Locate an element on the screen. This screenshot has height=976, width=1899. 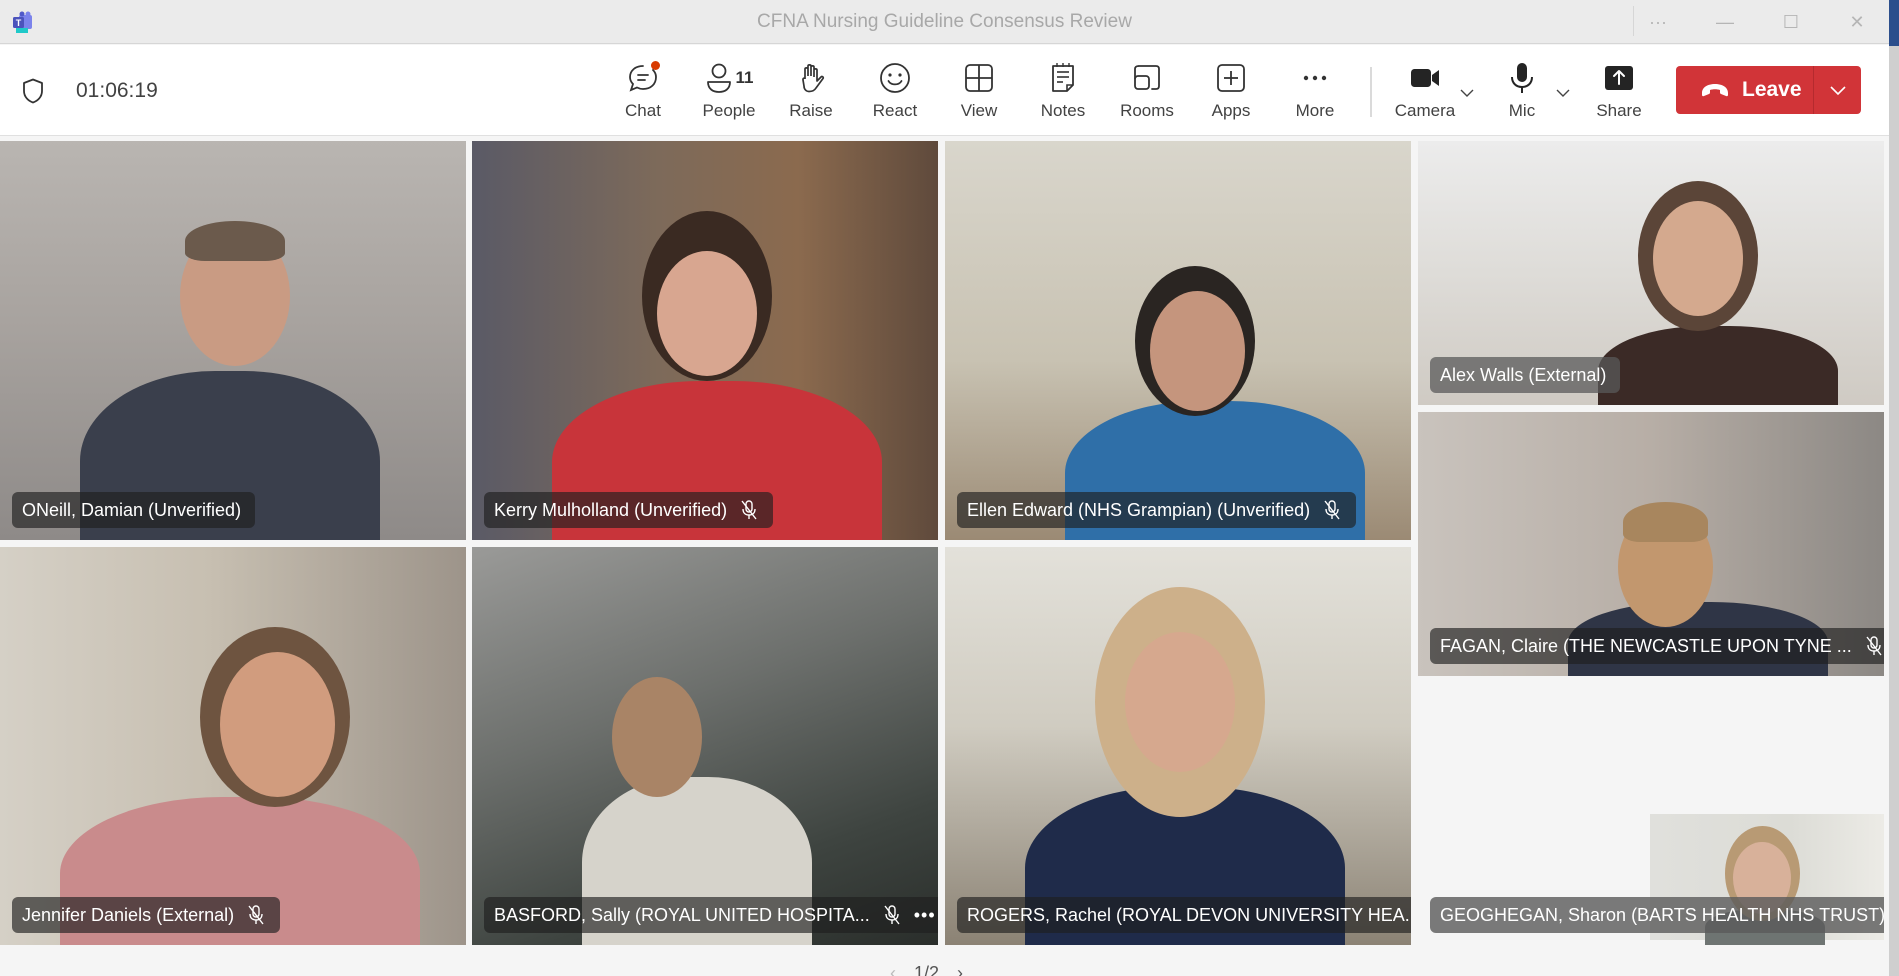
window-title: CFNA Nursing Guideline Consensus Review is located at coordinates (944, 21).